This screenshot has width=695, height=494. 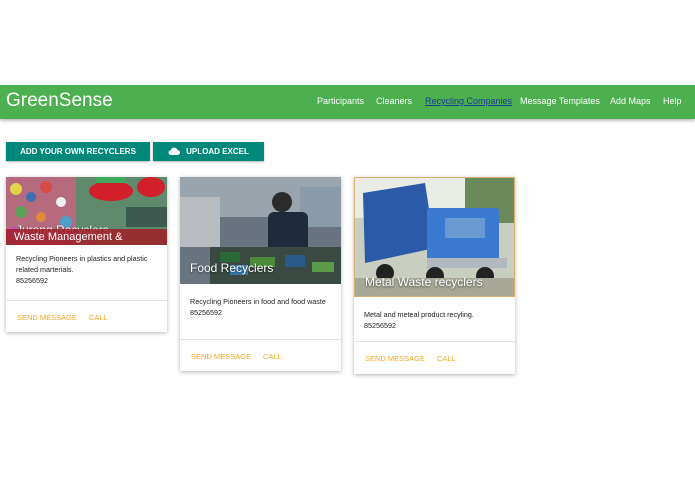 I want to click on add-recyclers-label: ADD YOUR OWN RECYCLERS, so click(x=78, y=151).